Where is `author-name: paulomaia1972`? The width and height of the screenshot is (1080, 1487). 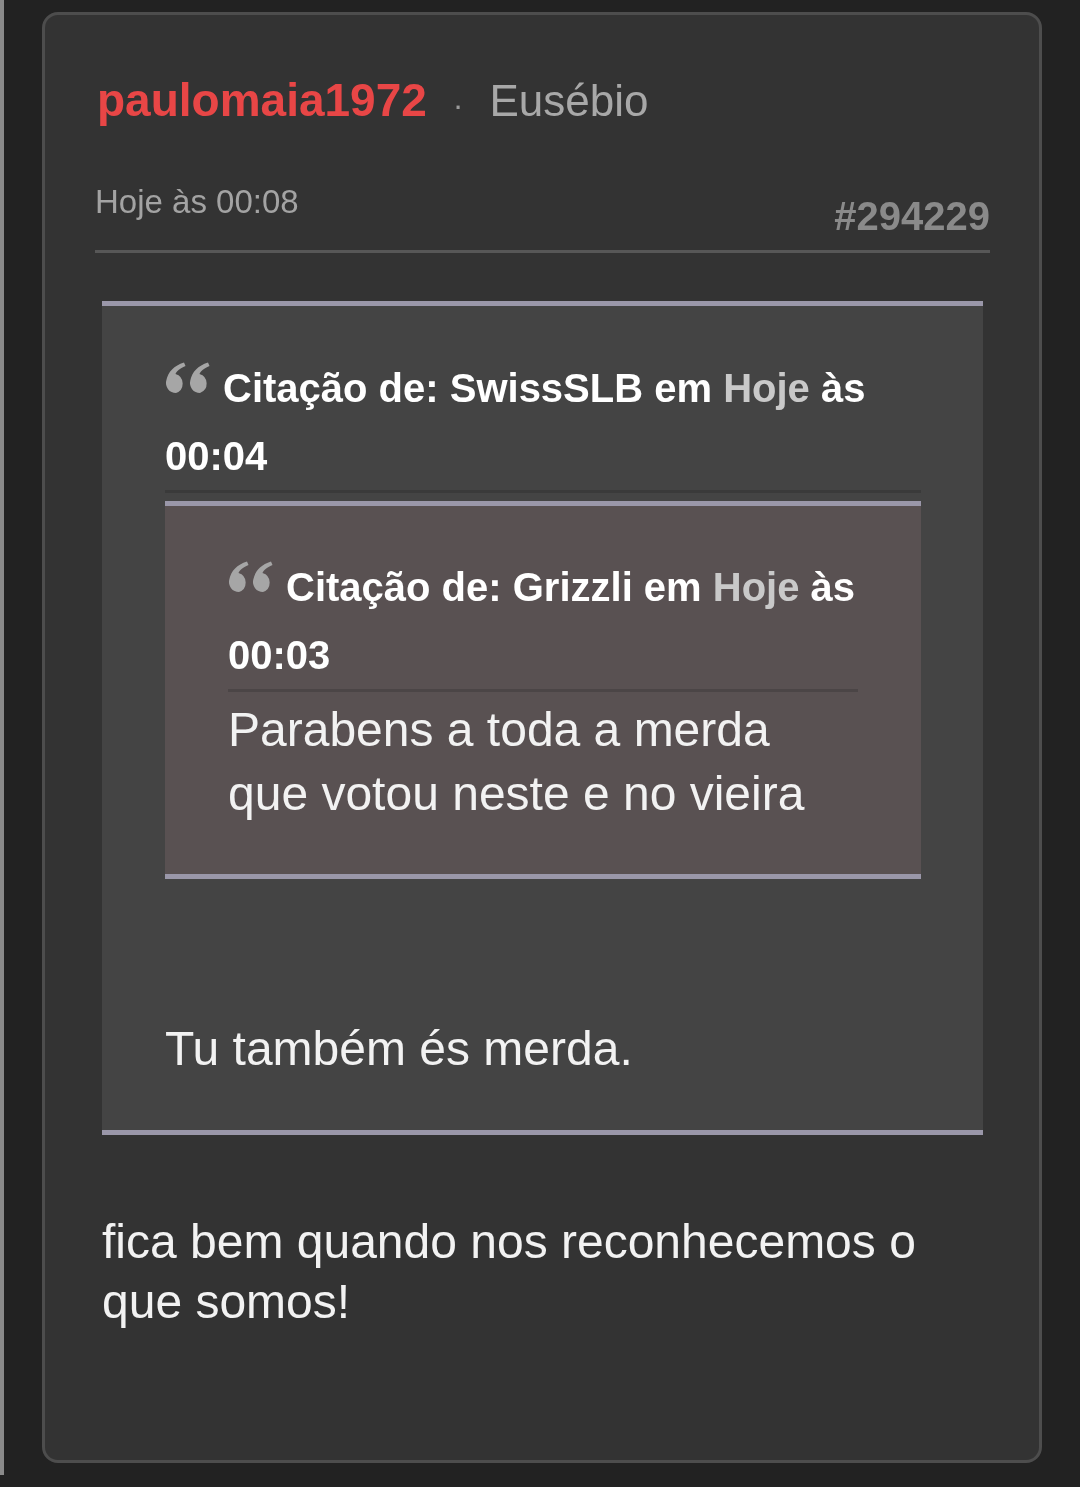
author-name: paulomaia1972 is located at coordinates (261, 100).